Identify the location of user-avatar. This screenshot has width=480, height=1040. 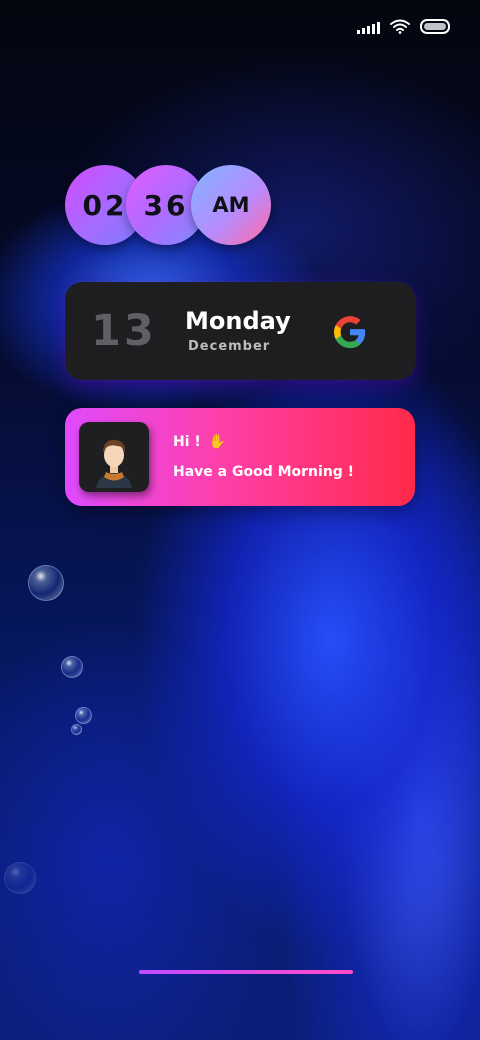
(114, 457).